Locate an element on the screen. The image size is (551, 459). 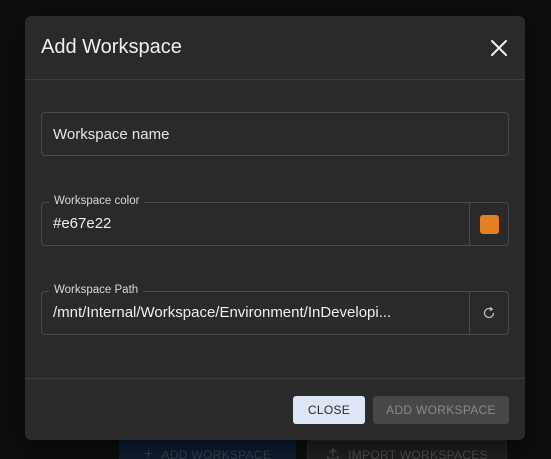
workspace-path-label: Workspace Path is located at coordinates (96, 290).